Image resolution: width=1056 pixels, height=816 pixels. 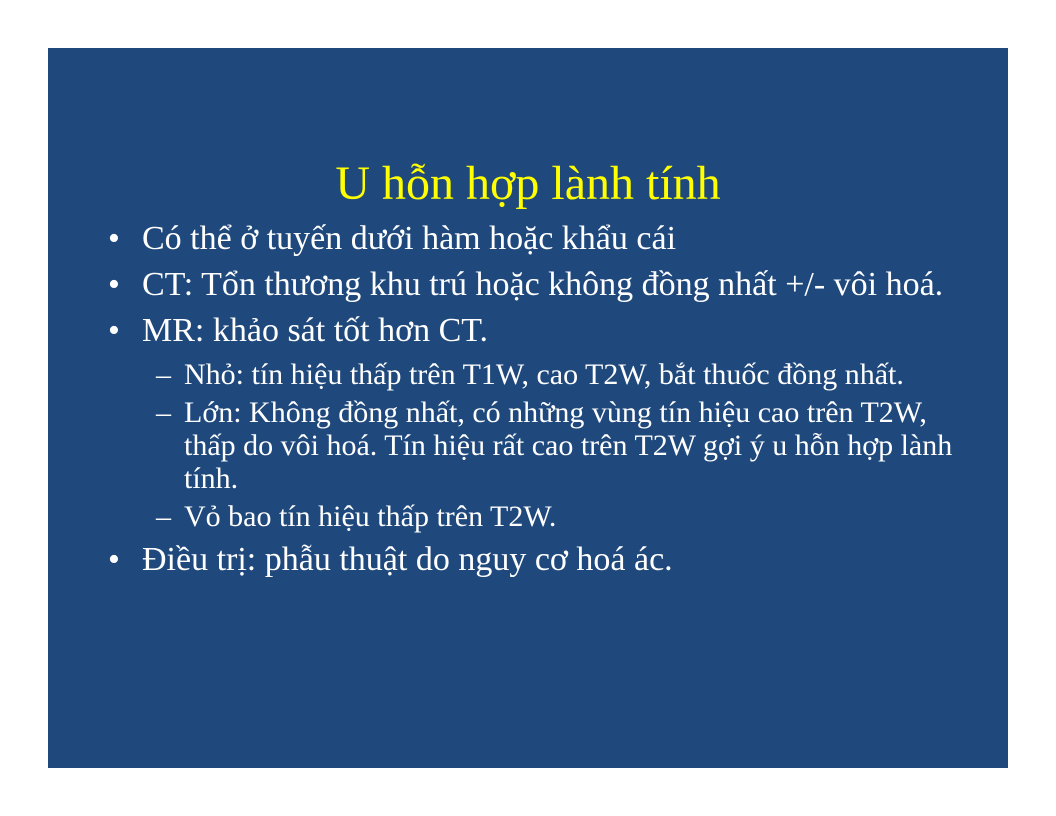 What do you see at coordinates (407, 559) in the screenshot?
I see `bullet-text: Điều trị: phẫu thuật do nguy cơ hoá ác.` at bounding box center [407, 559].